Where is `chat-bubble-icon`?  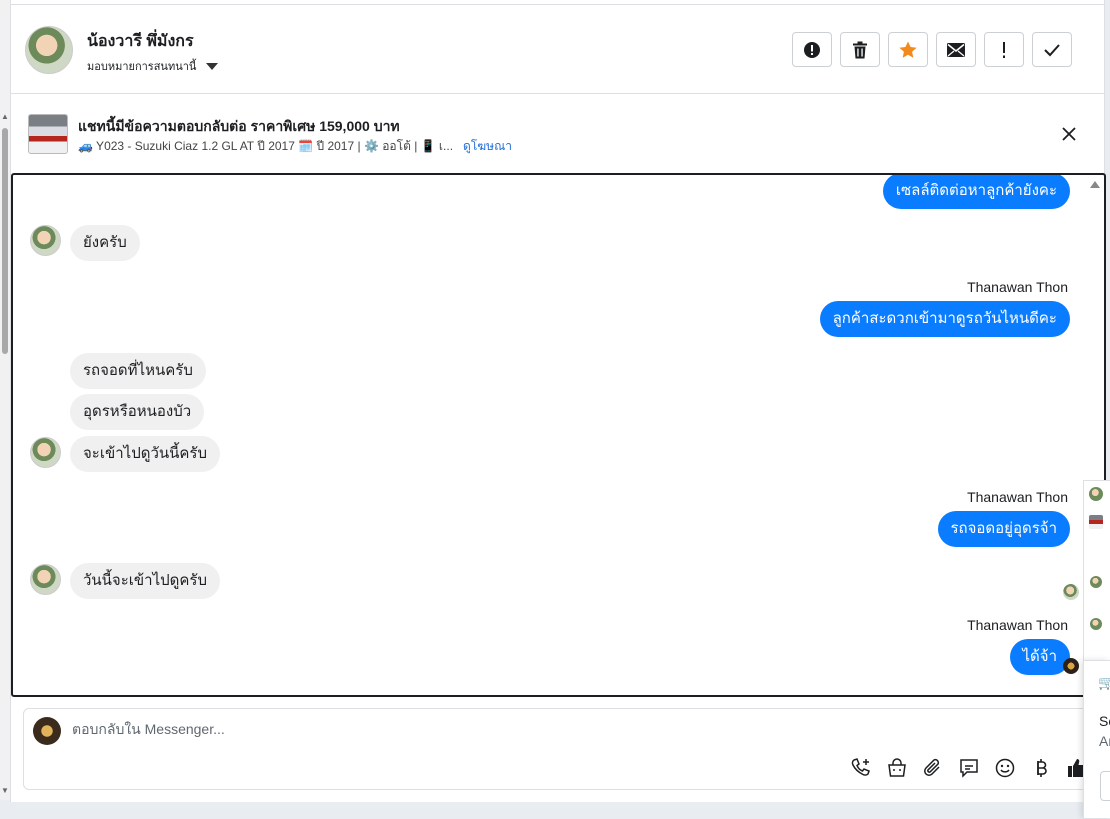 chat-bubble-icon is located at coordinates (969, 768).